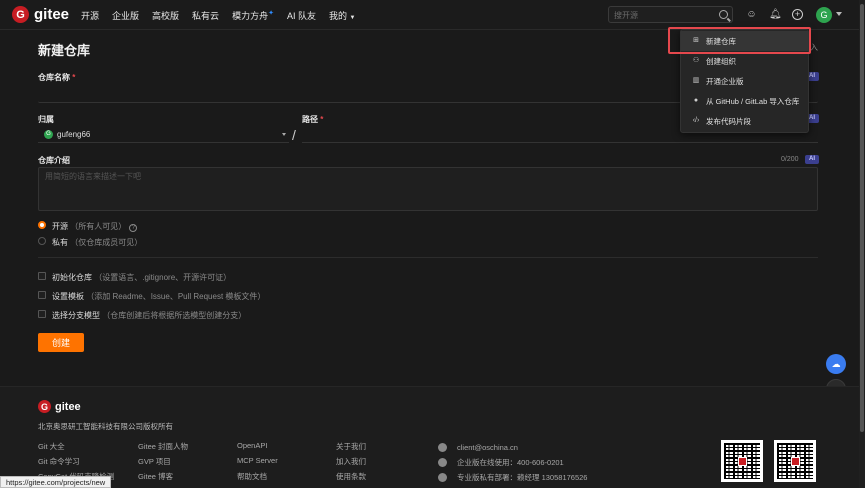 Image resolution: width=865 pixels, height=488 pixels. Describe the element at coordinates (68, 296) in the screenshot. I see `template-text: 设置模板` at that location.